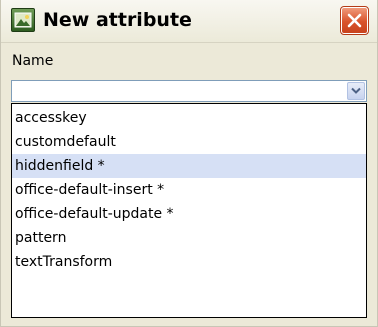 This screenshot has width=378, height=327. Describe the element at coordinates (189, 142) in the screenshot. I see `list-item: customdefault` at that location.